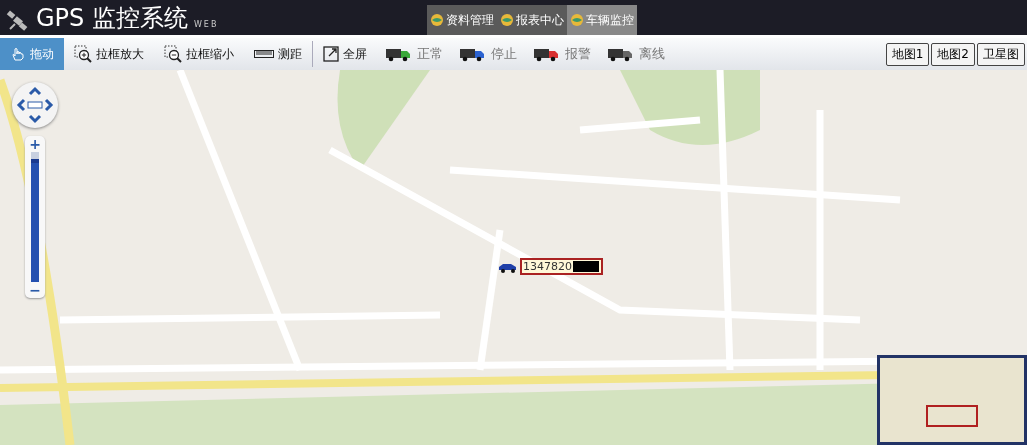  I want to click on map-type-button: 卫星图, so click(1001, 54).